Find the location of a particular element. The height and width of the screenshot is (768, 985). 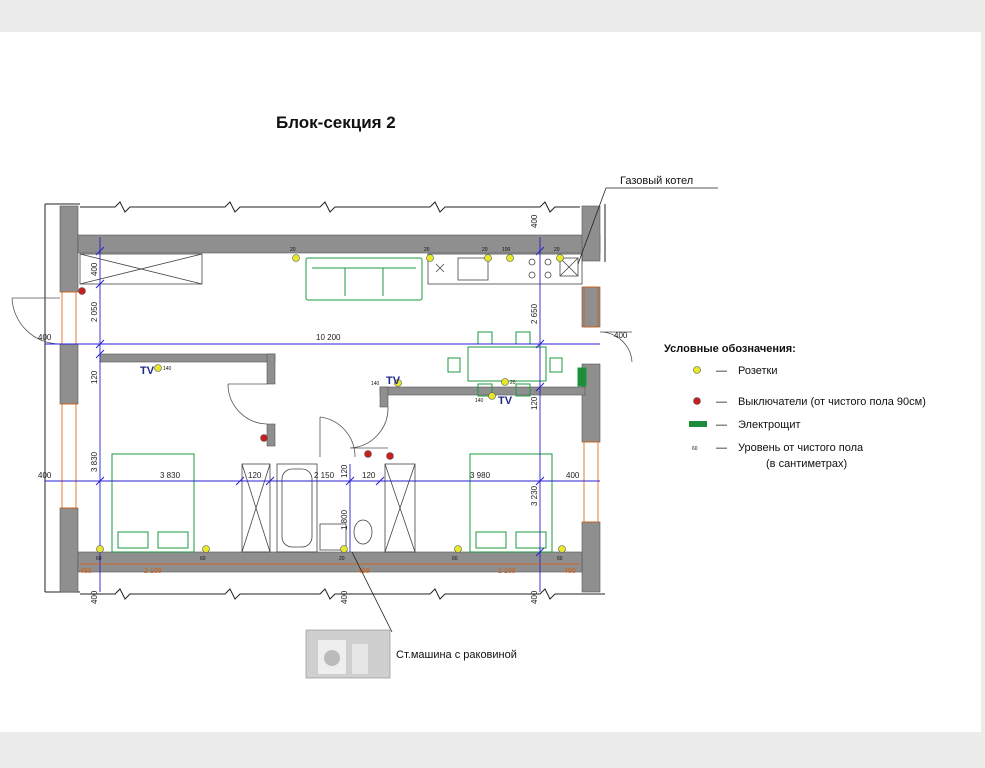

dim-kitchen-h-right: 2 650 is located at coordinates (534, 313).